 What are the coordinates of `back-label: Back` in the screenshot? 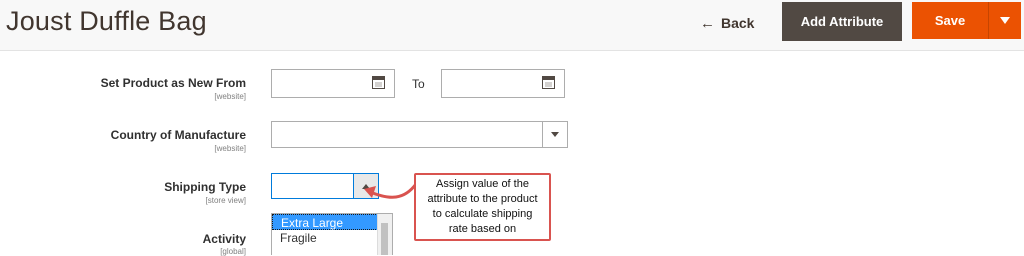 It's located at (738, 23).